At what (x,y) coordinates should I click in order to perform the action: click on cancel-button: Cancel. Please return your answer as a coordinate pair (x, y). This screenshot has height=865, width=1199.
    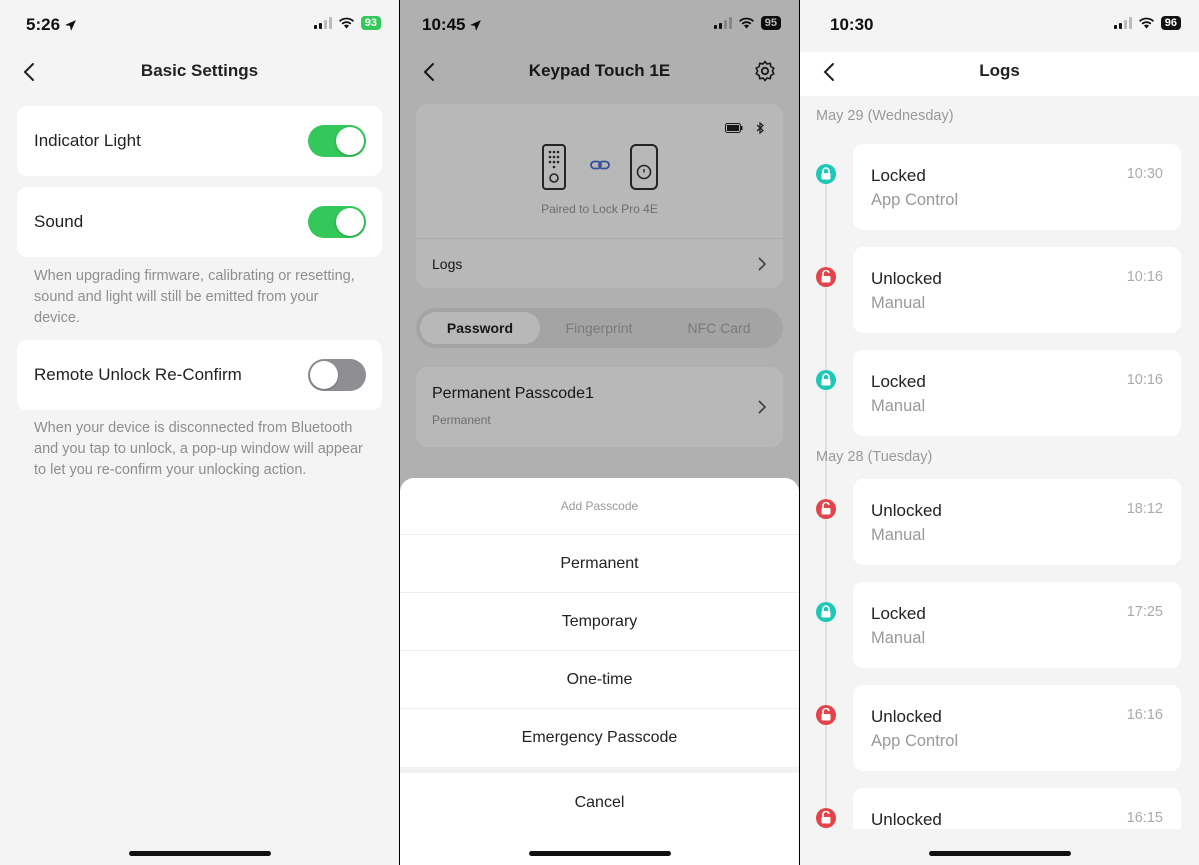
    Looking at the image, I should click on (599, 802).